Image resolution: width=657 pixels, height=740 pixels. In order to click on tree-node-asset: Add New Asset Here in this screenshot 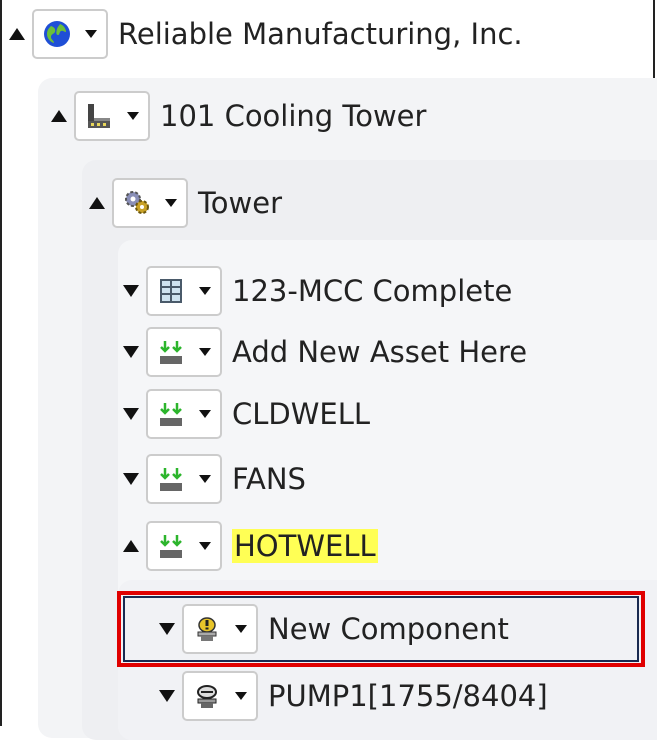, I will do `click(324, 352)`.